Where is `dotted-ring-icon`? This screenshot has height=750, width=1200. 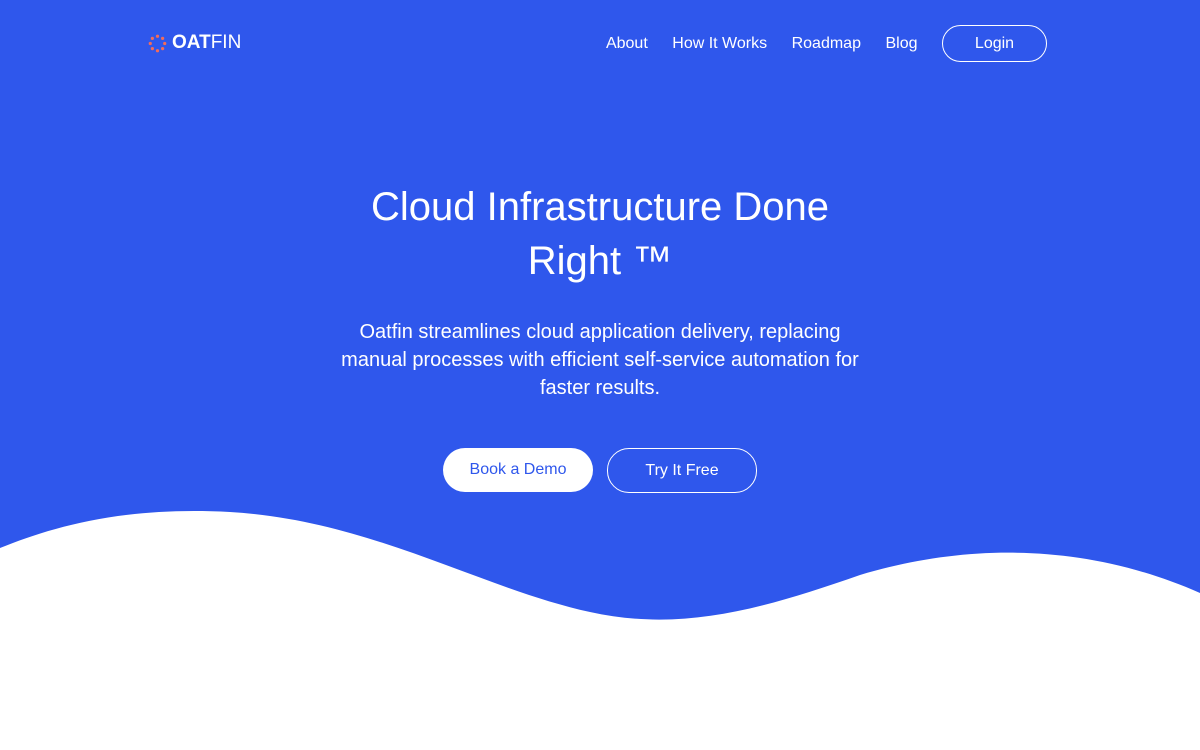 dotted-ring-icon is located at coordinates (157, 43).